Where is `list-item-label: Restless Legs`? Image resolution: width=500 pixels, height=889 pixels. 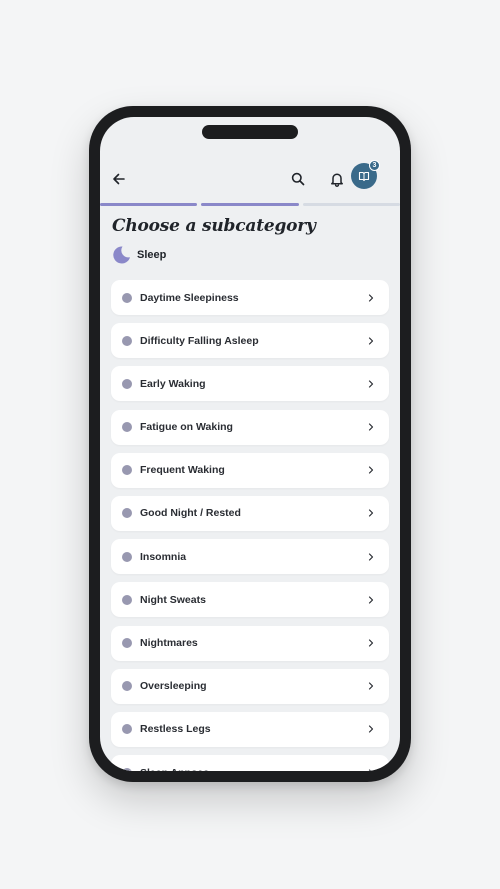 list-item-label: Restless Legs is located at coordinates (175, 729).